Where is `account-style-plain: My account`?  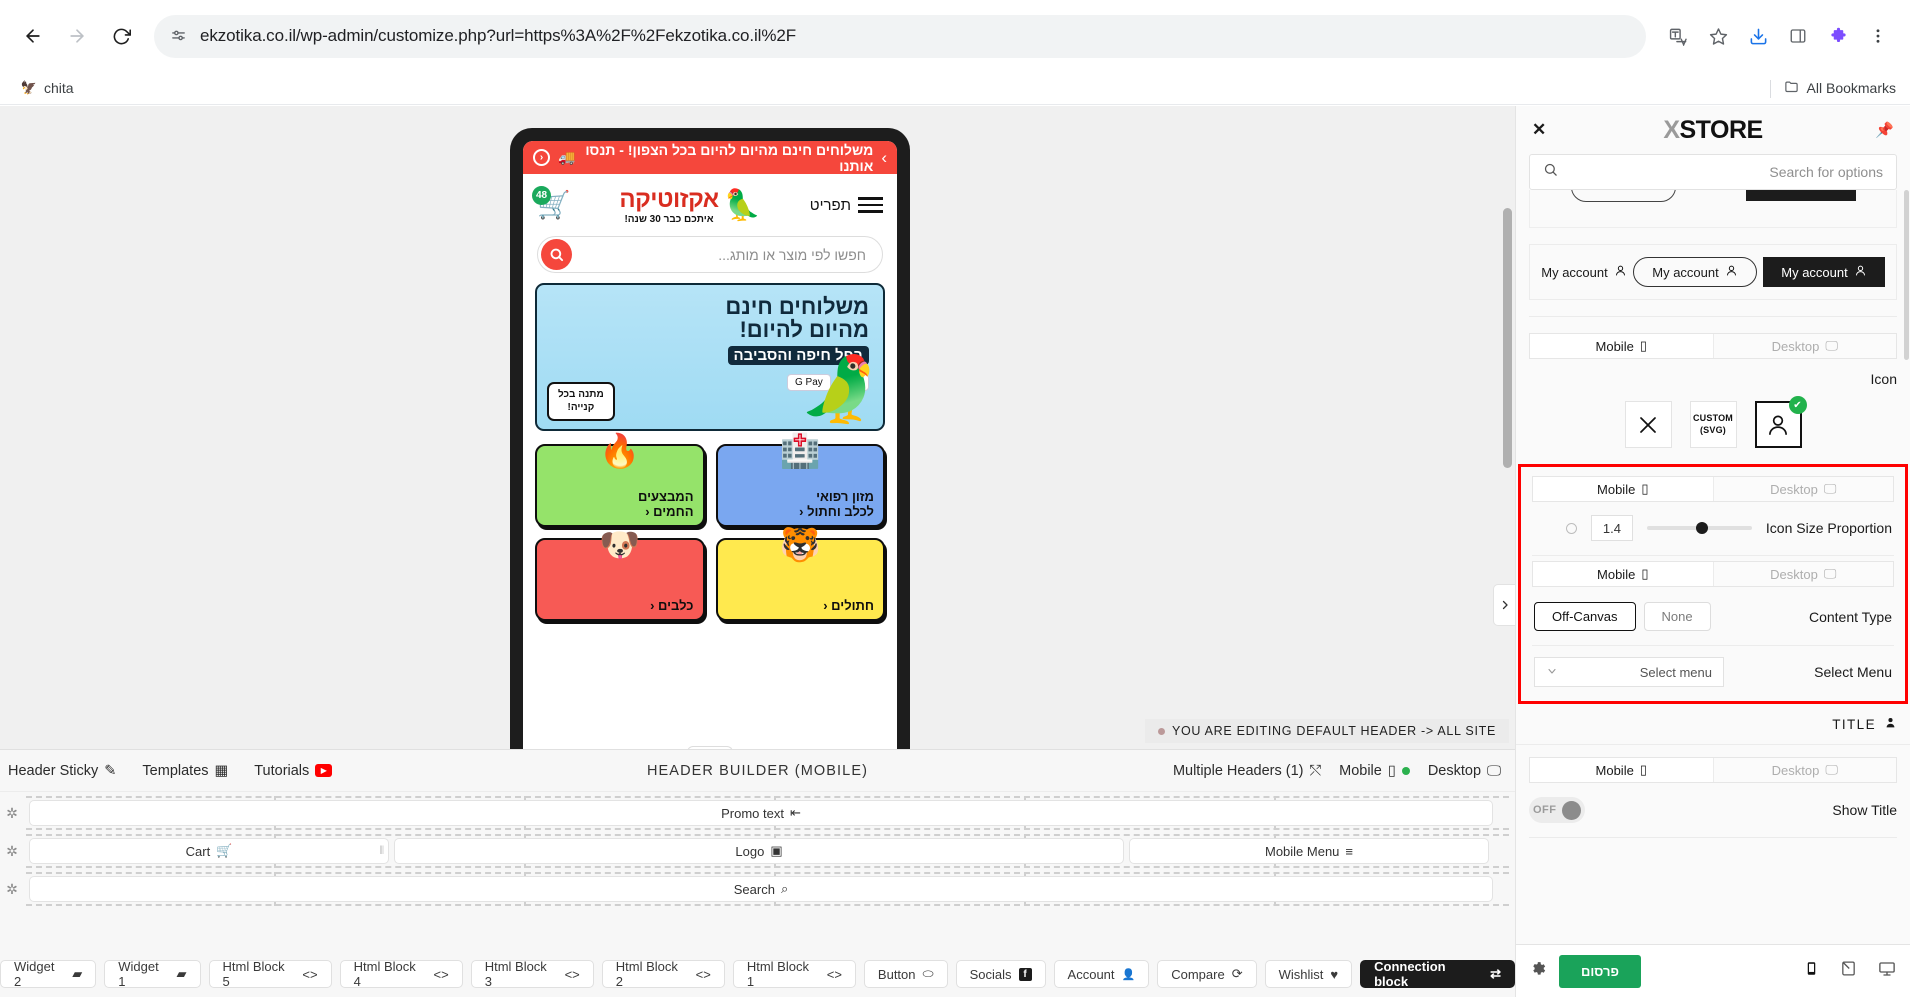 account-style-plain: My account is located at coordinates (1583, 272).